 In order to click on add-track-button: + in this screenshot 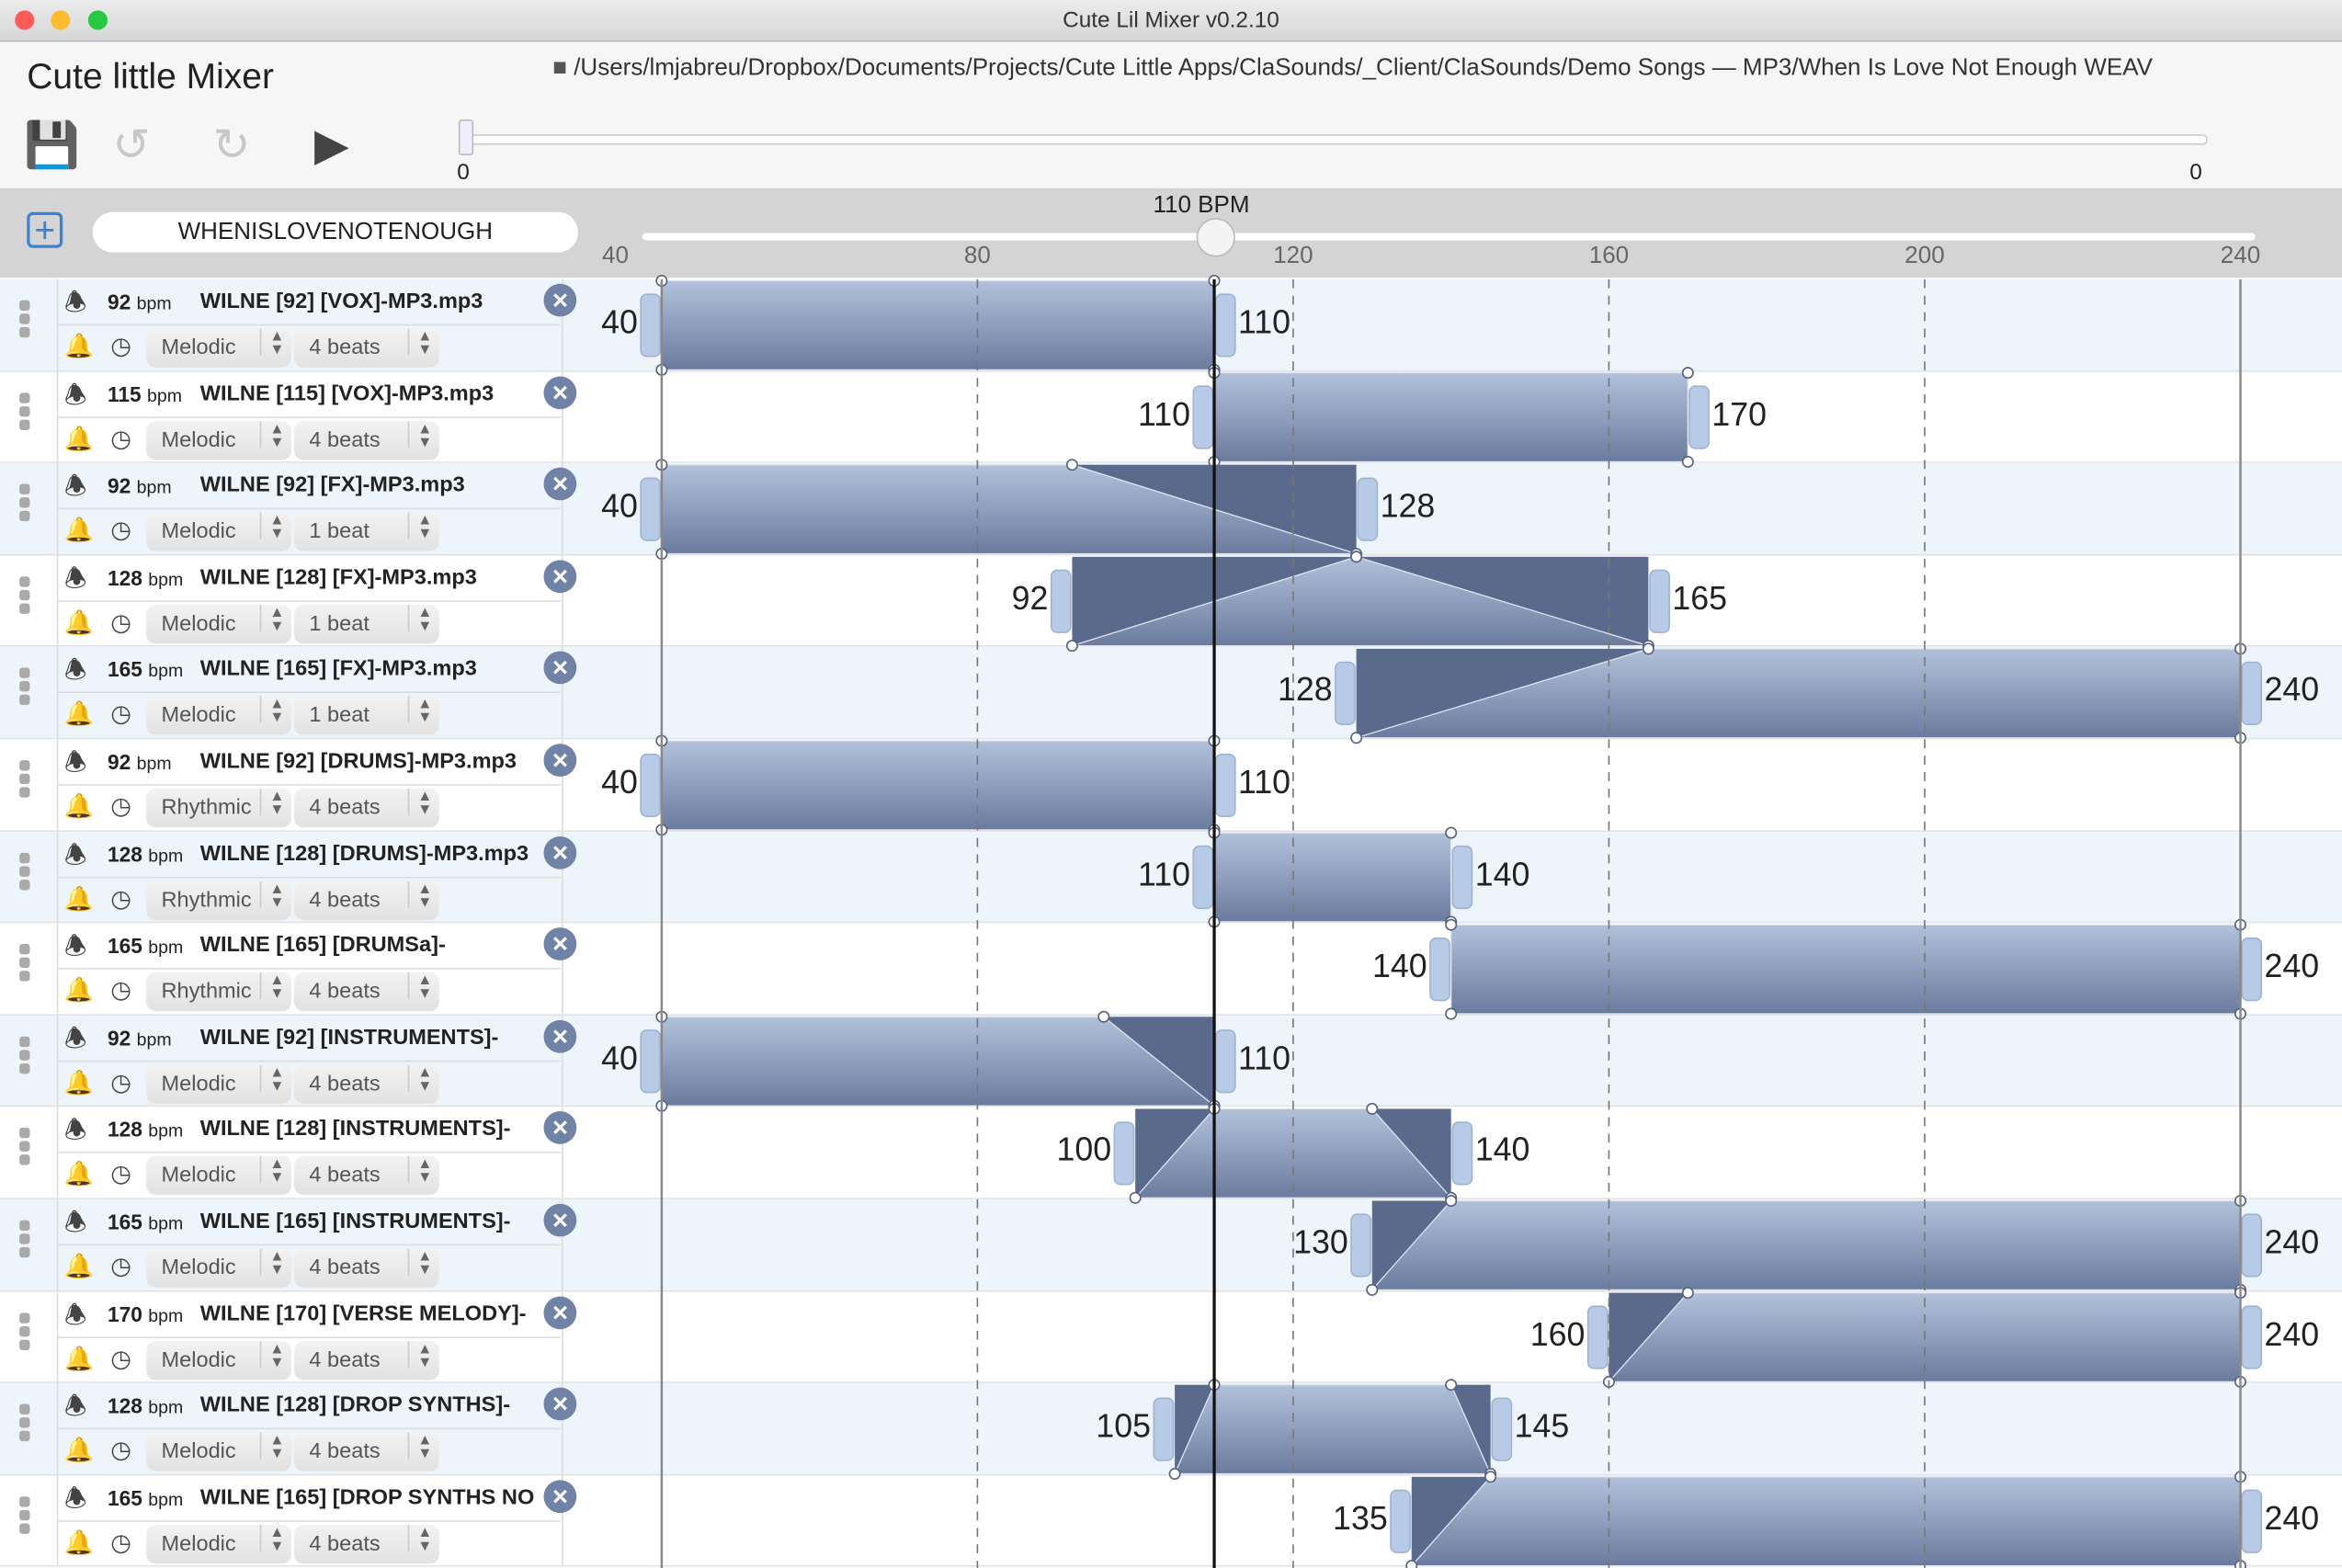, I will do `click(45, 230)`.